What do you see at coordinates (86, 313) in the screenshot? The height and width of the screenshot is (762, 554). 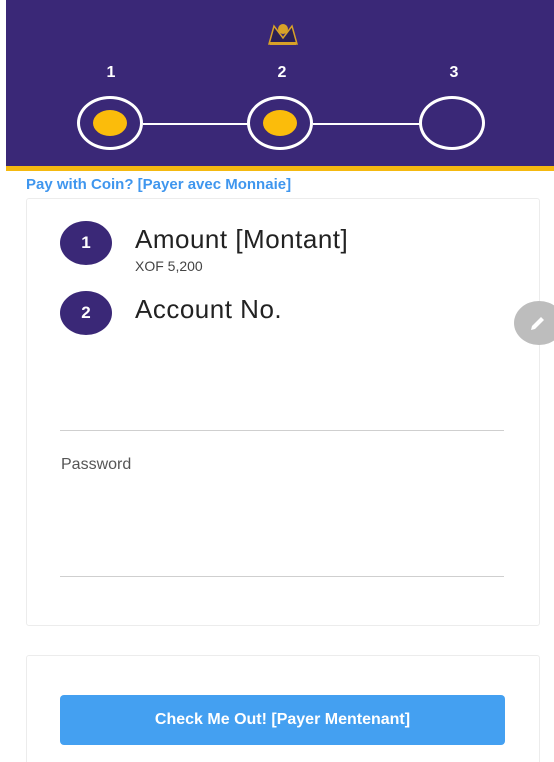 I see `account-step-badge: 2` at bounding box center [86, 313].